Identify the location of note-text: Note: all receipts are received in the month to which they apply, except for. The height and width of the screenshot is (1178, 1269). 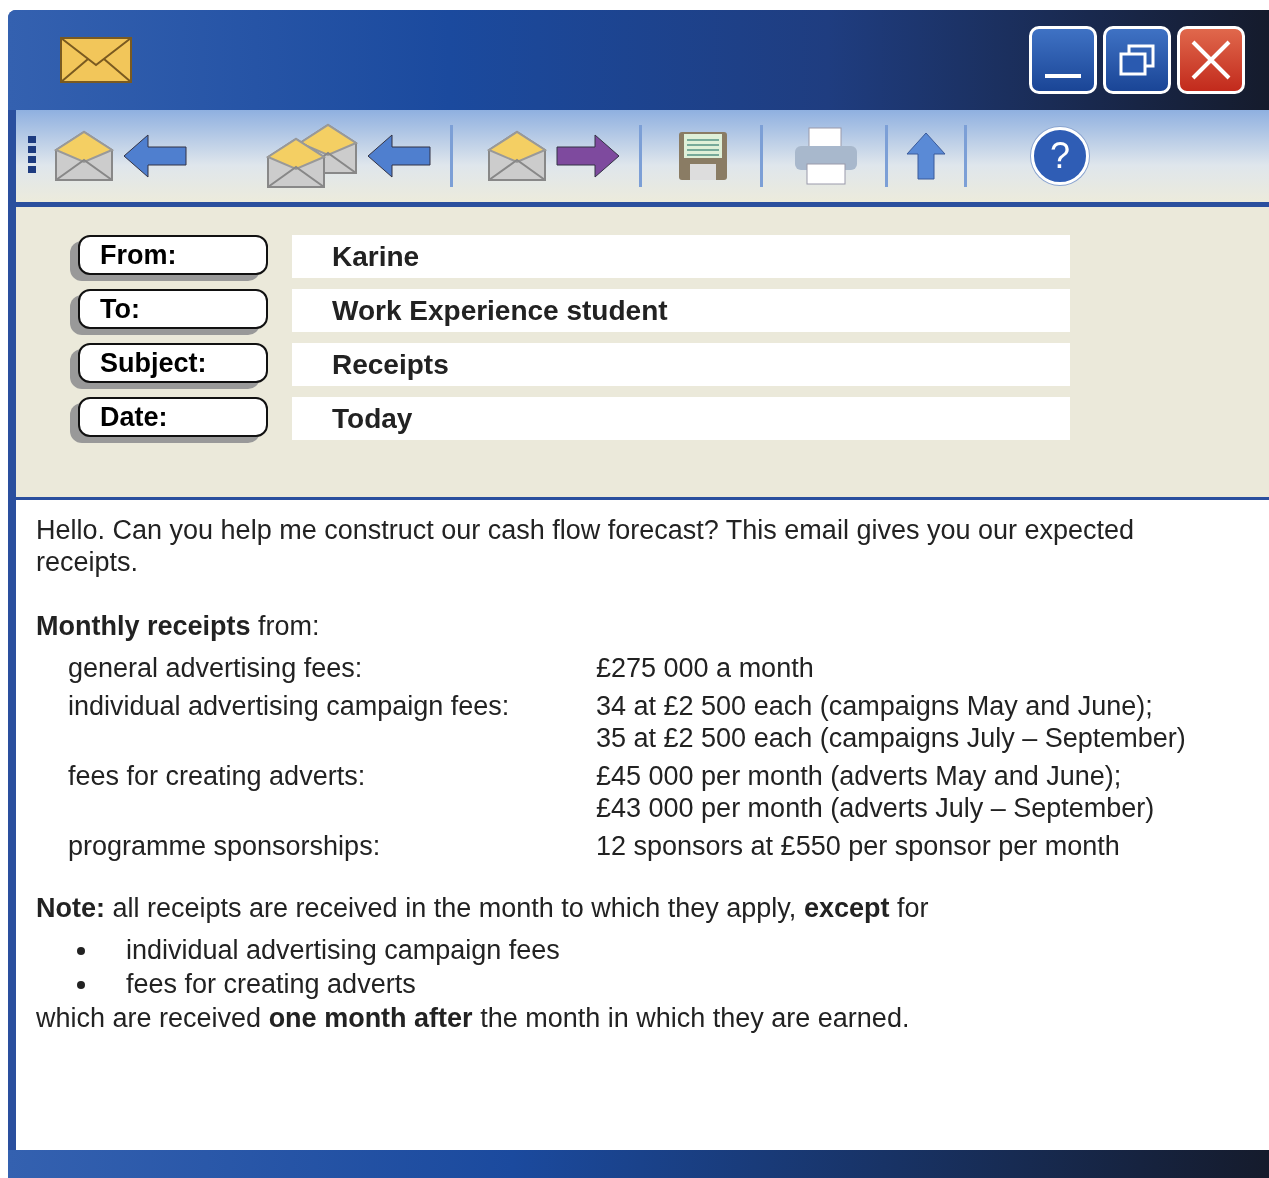
(483, 908).